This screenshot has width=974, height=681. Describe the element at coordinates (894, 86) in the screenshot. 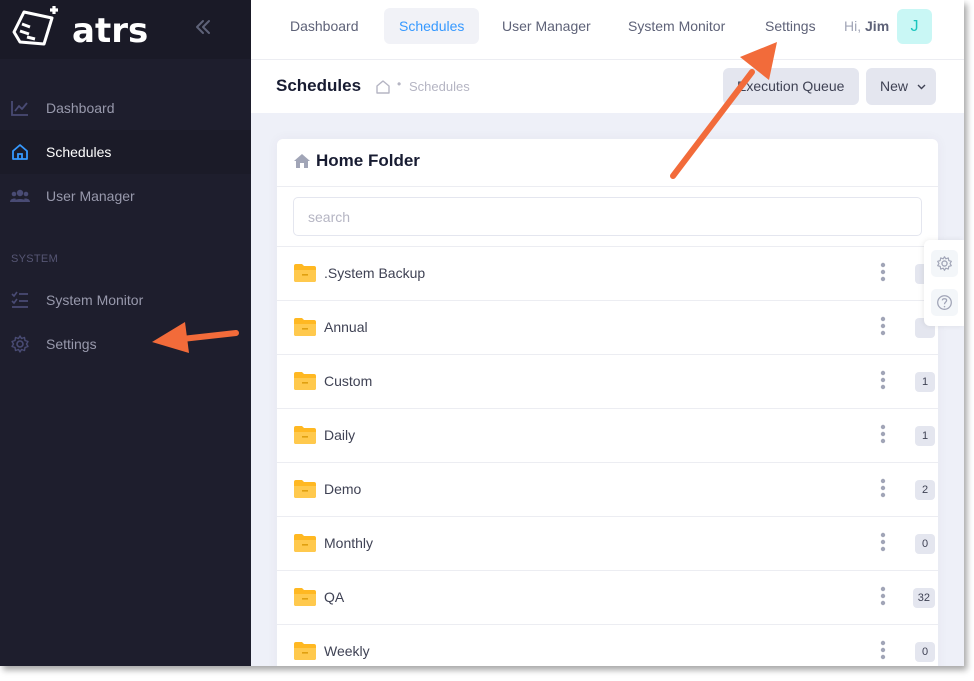

I see `new-button-label: New` at that location.